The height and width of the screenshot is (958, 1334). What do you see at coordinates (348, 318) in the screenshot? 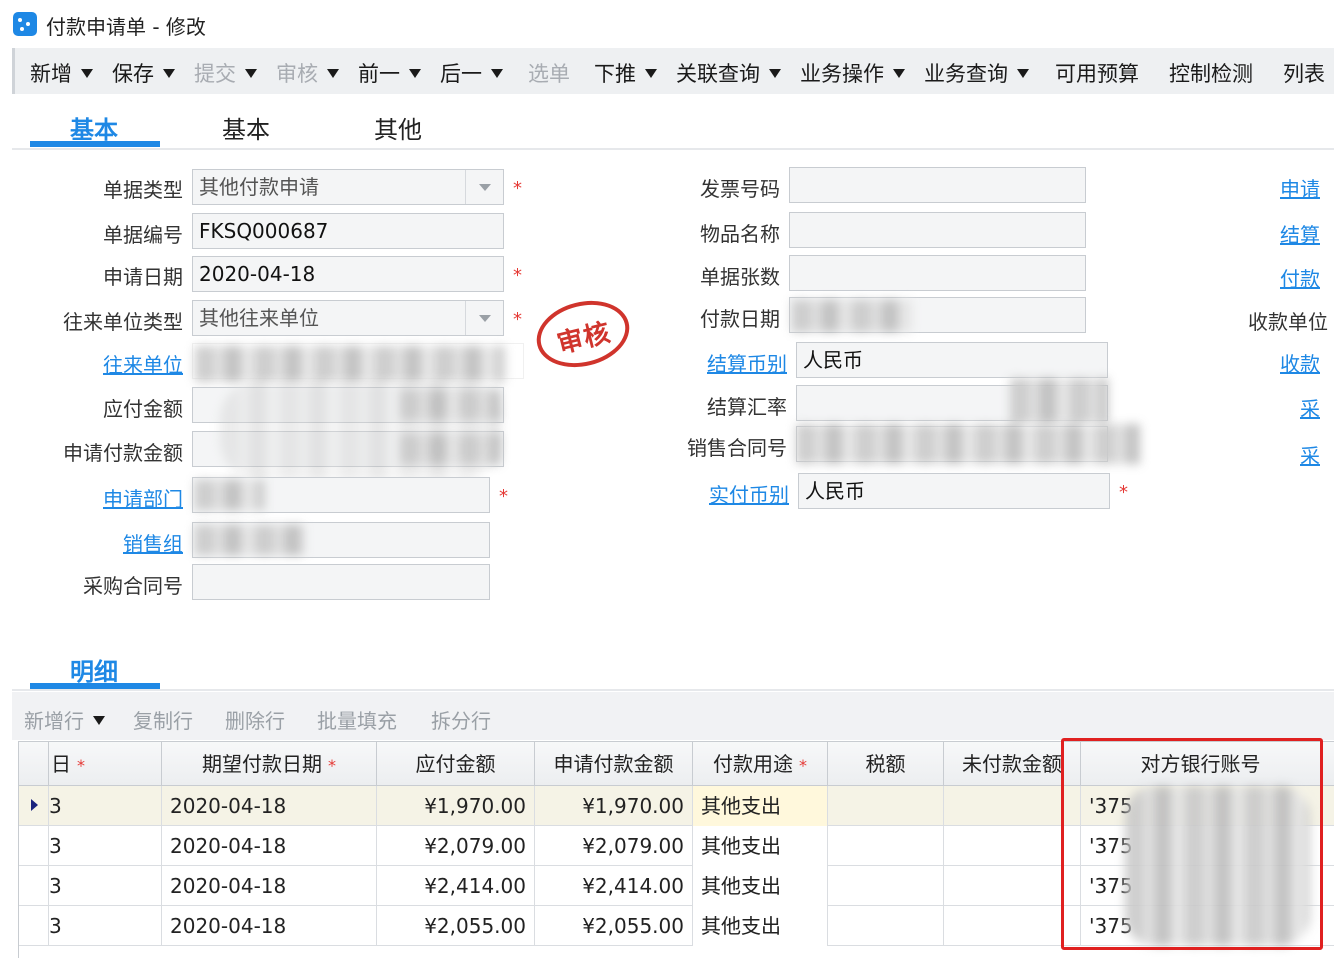
I see `partner-type-select: 其他往来单位` at bounding box center [348, 318].